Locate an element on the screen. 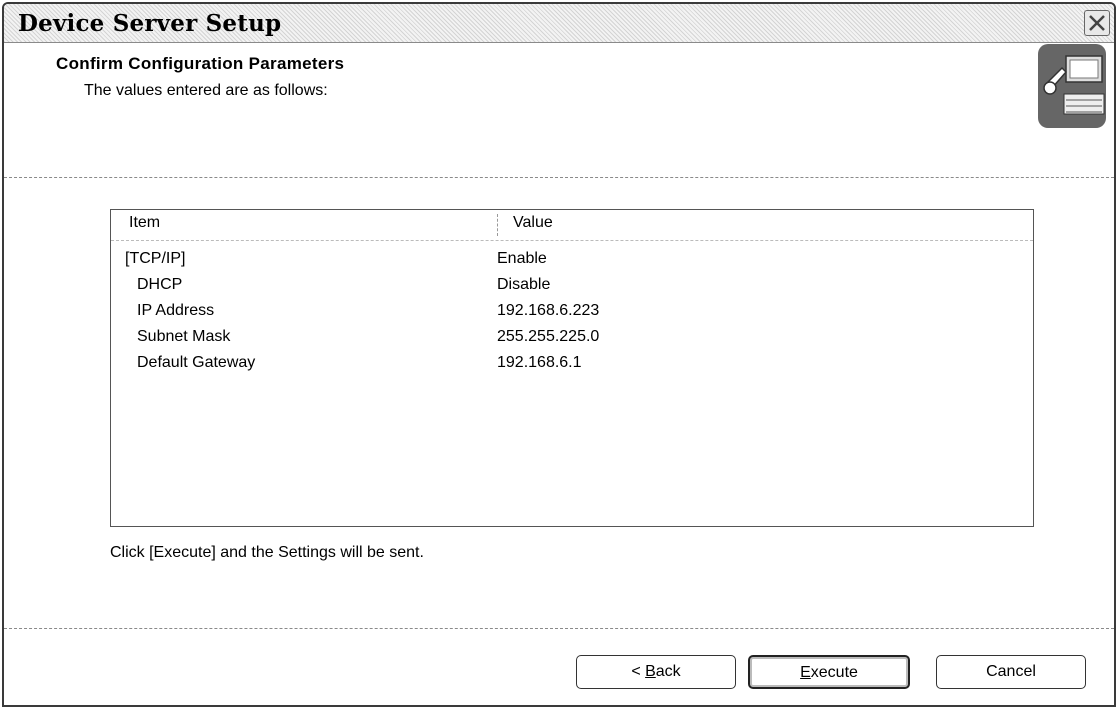 This screenshot has width=1120, height=709. row-value: Enable is located at coordinates (522, 258).